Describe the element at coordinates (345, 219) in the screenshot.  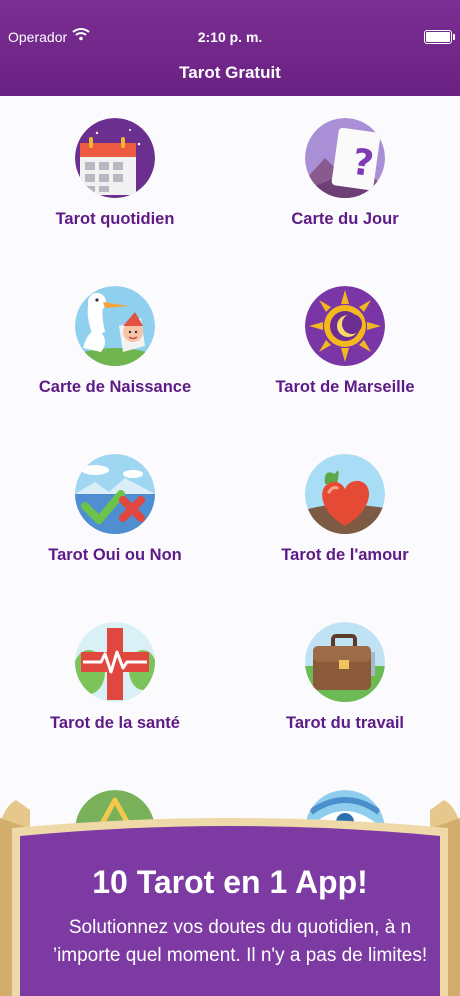
I see `tile-label: Carte du Jour` at that location.